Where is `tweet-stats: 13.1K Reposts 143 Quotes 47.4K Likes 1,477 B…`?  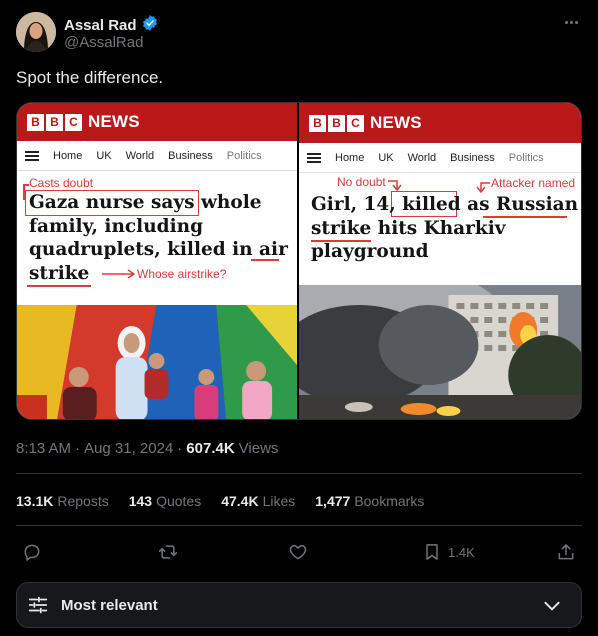 tweet-stats: 13.1K Reposts 143 Quotes 47.4K Likes 1,477 B… is located at coordinates (220, 501).